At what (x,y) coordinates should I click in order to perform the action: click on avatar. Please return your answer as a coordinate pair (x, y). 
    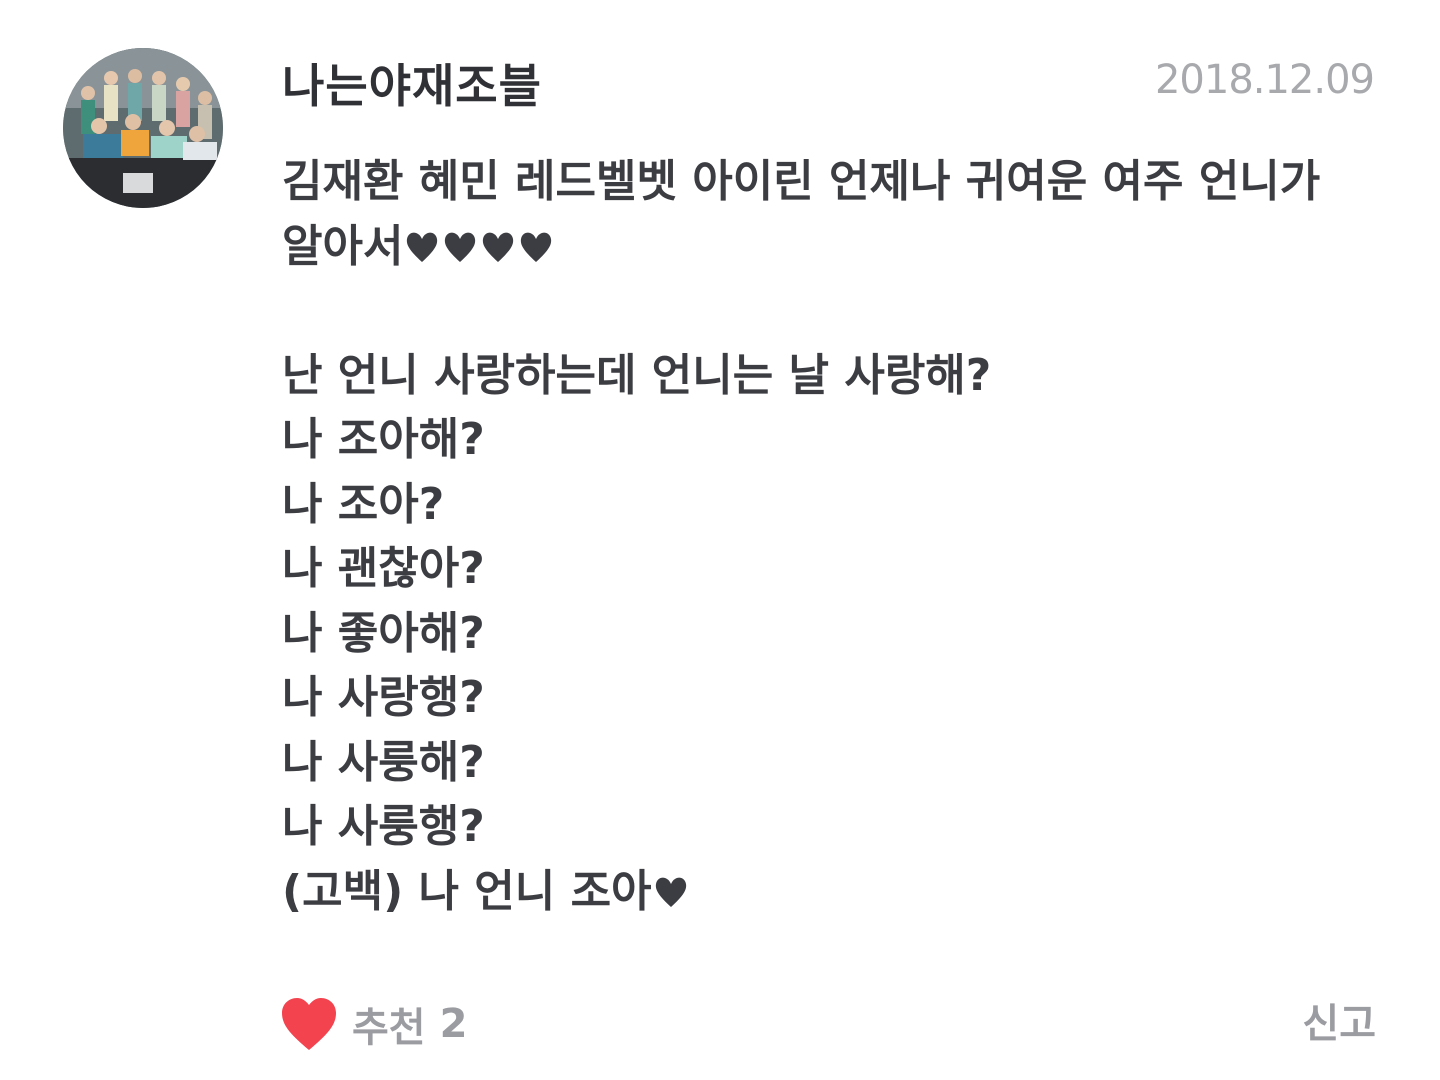
    Looking at the image, I should click on (143, 128).